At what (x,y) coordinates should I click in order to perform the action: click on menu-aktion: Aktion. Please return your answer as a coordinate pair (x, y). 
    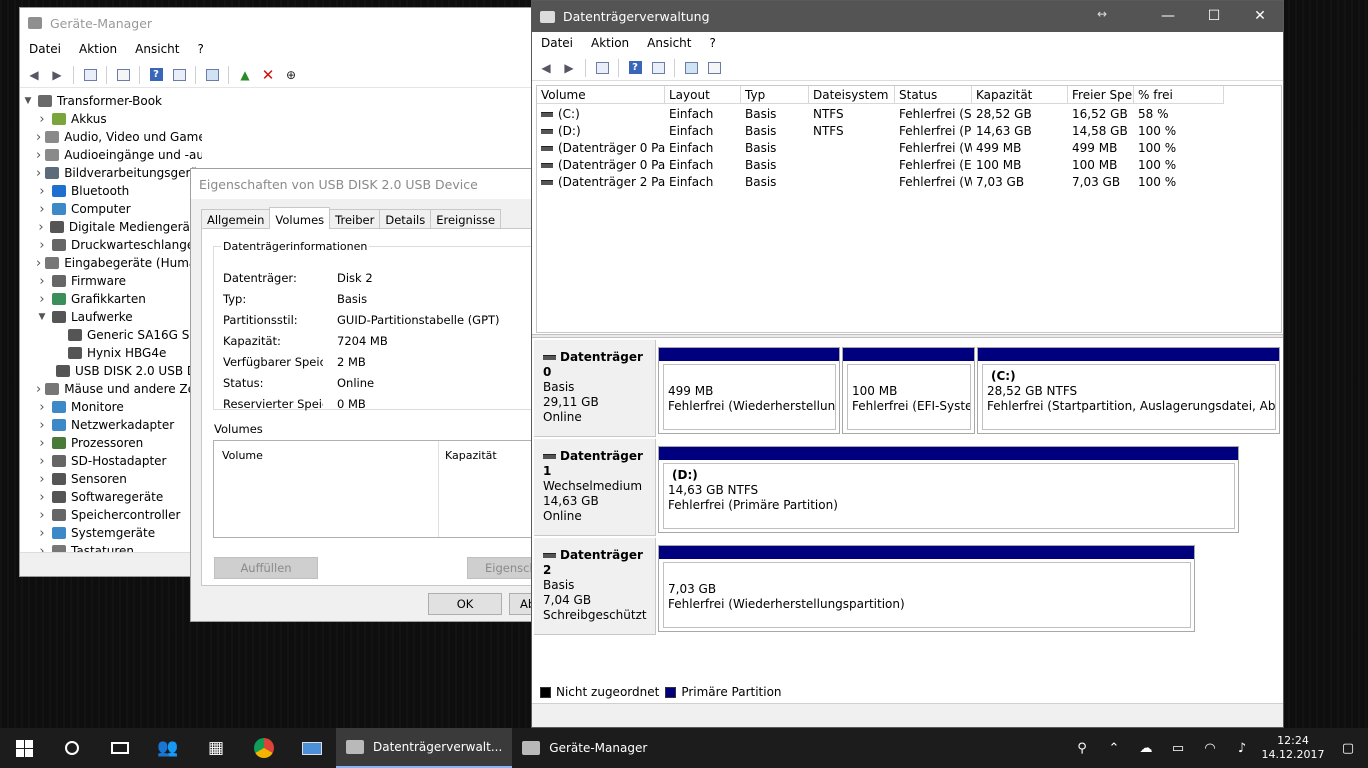
    Looking at the image, I should click on (610, 43).